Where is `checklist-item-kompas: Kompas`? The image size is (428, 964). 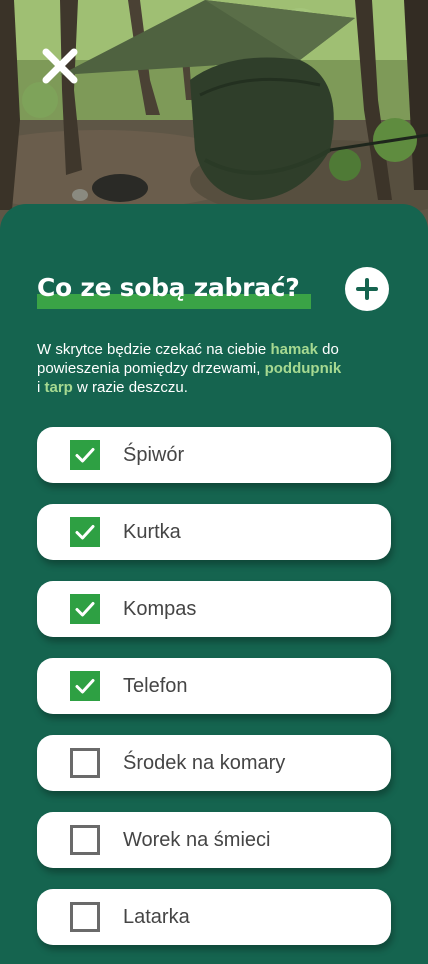 checklist-item-kompas: Kompas is located at coordinates (214, 609).